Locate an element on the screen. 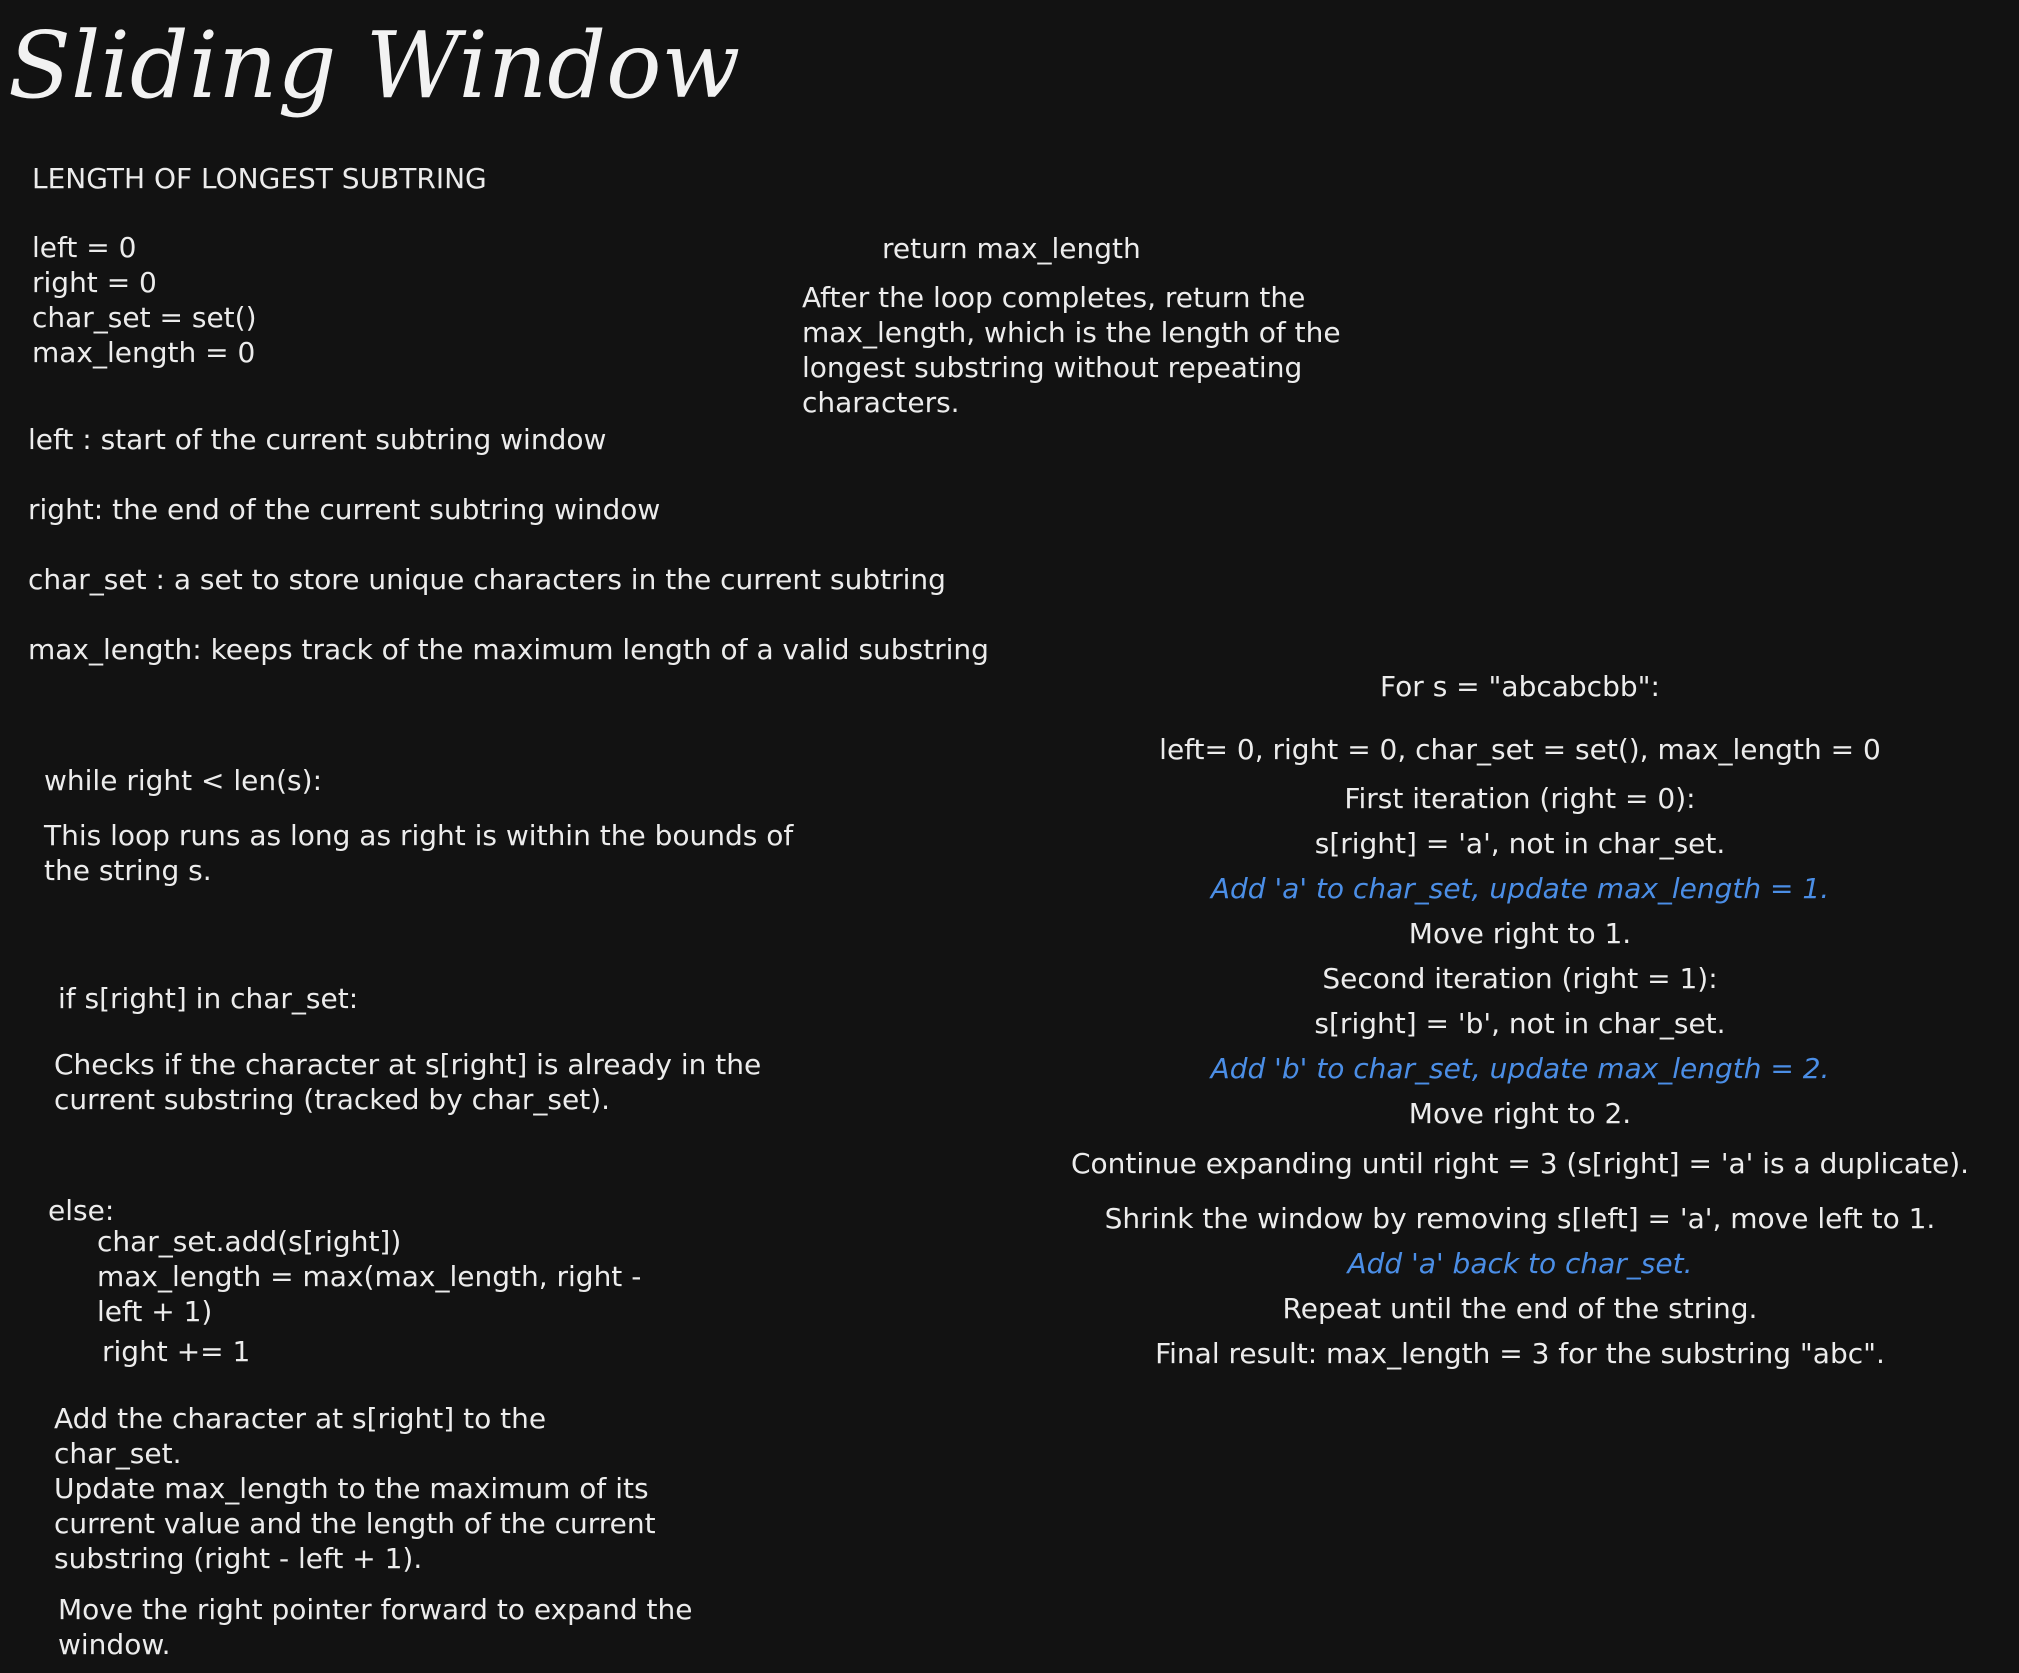  description-line: longest substring without repeating is located at coordinates (1052, 367).